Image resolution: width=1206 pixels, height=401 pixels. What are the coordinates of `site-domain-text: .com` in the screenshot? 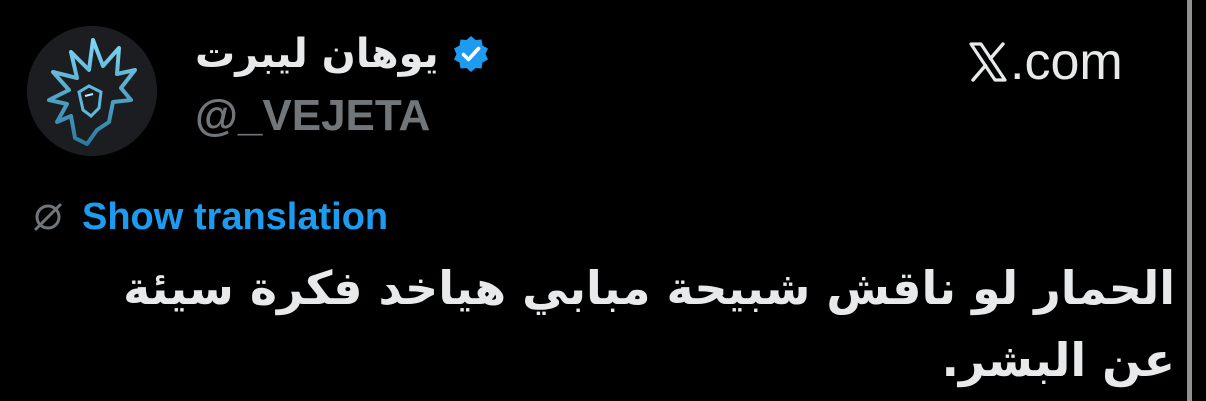 It's located at (1066, 62).